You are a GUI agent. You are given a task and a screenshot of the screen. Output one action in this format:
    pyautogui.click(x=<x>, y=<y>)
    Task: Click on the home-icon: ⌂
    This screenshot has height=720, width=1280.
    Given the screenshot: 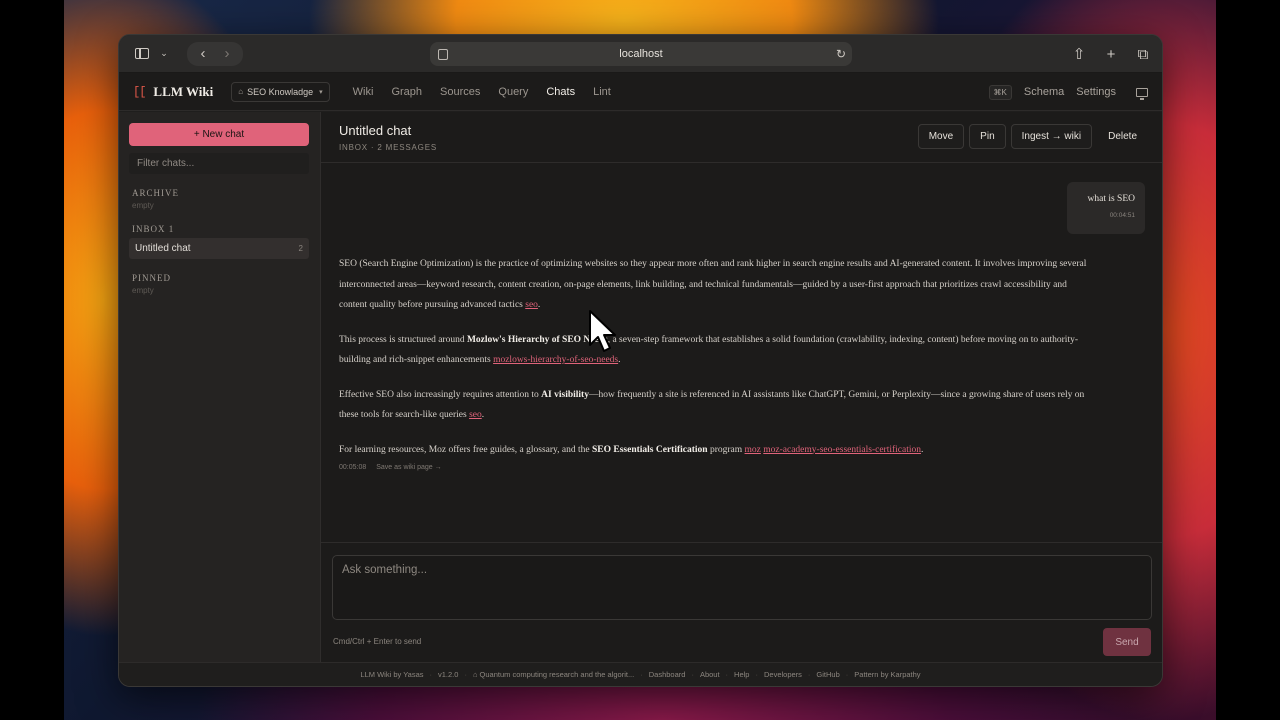 What is the action you would take?
    pyautogui.click(x=241, y=91)
    